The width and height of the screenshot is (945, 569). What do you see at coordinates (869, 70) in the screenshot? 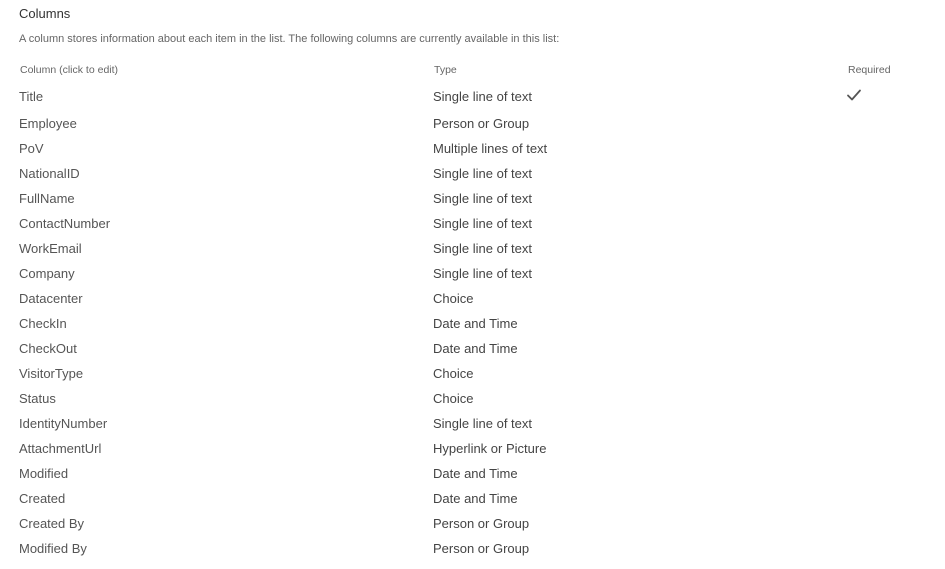
I see `column-header-required: Required` at bounding box center [869, 70].